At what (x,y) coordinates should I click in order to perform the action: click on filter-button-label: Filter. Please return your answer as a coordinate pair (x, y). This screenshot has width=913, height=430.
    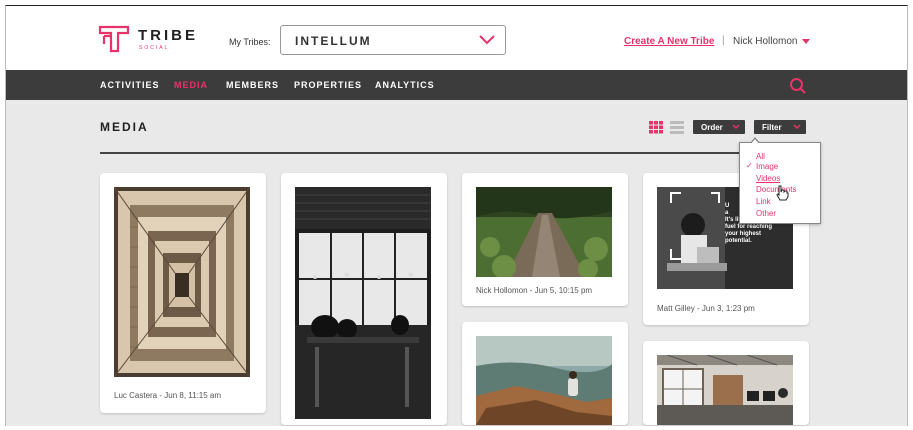
    Looking at the image, I should click on (772, 127).